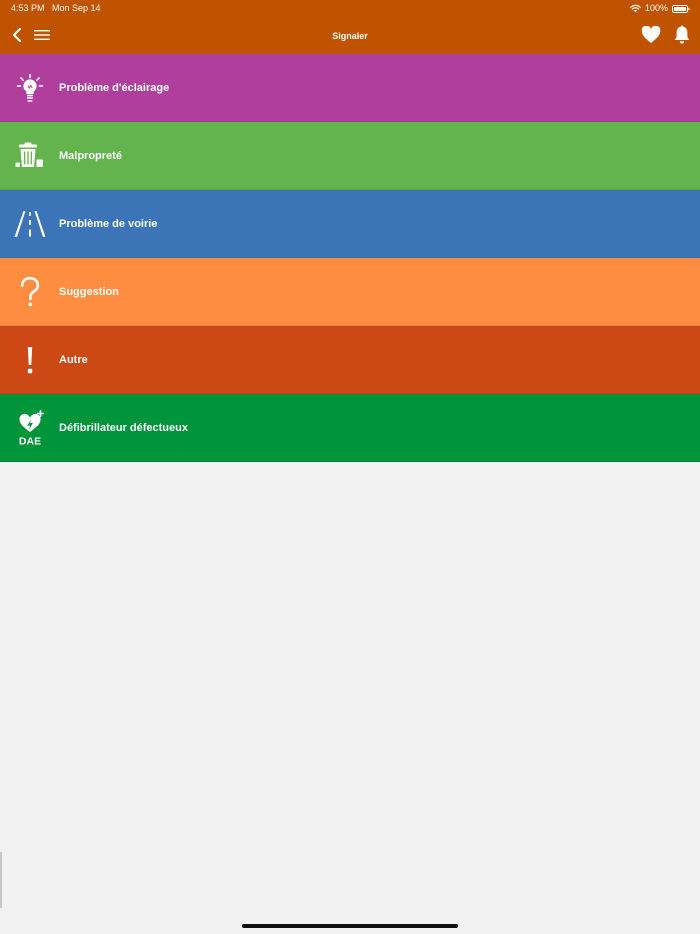  Describe the element at coordinates (350, 926) in the screenshot. I see `home-indicator` at that location.